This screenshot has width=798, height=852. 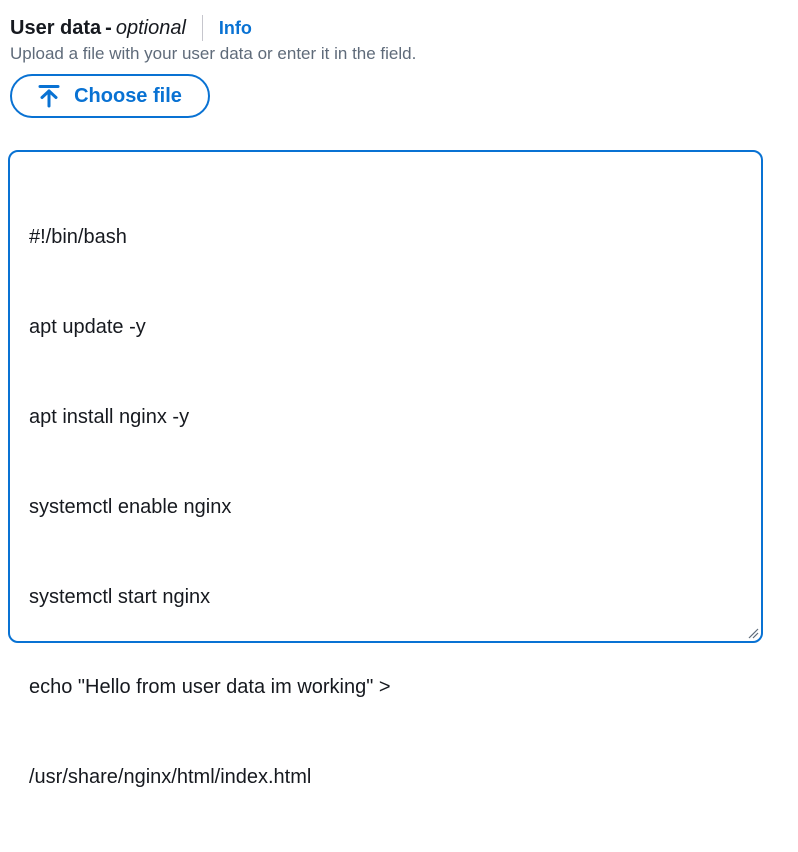 What do you see at coordinates (170, 777) in the screenshot?
I see `code-line: /usr/share/nginx/html/index.html` at bounding box center [170, 777].